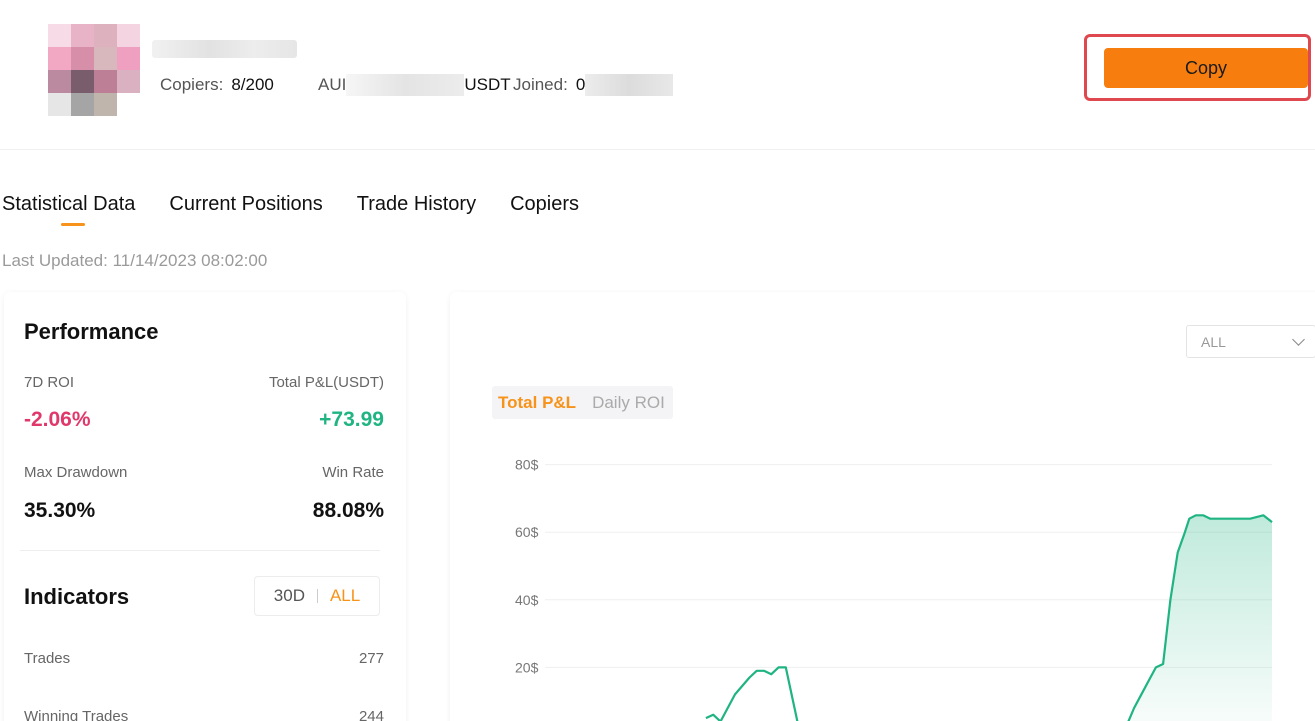  Describe the element at coordinates (527, 600) in the screenshot. I see `y-tick-label: 40$` at that location.